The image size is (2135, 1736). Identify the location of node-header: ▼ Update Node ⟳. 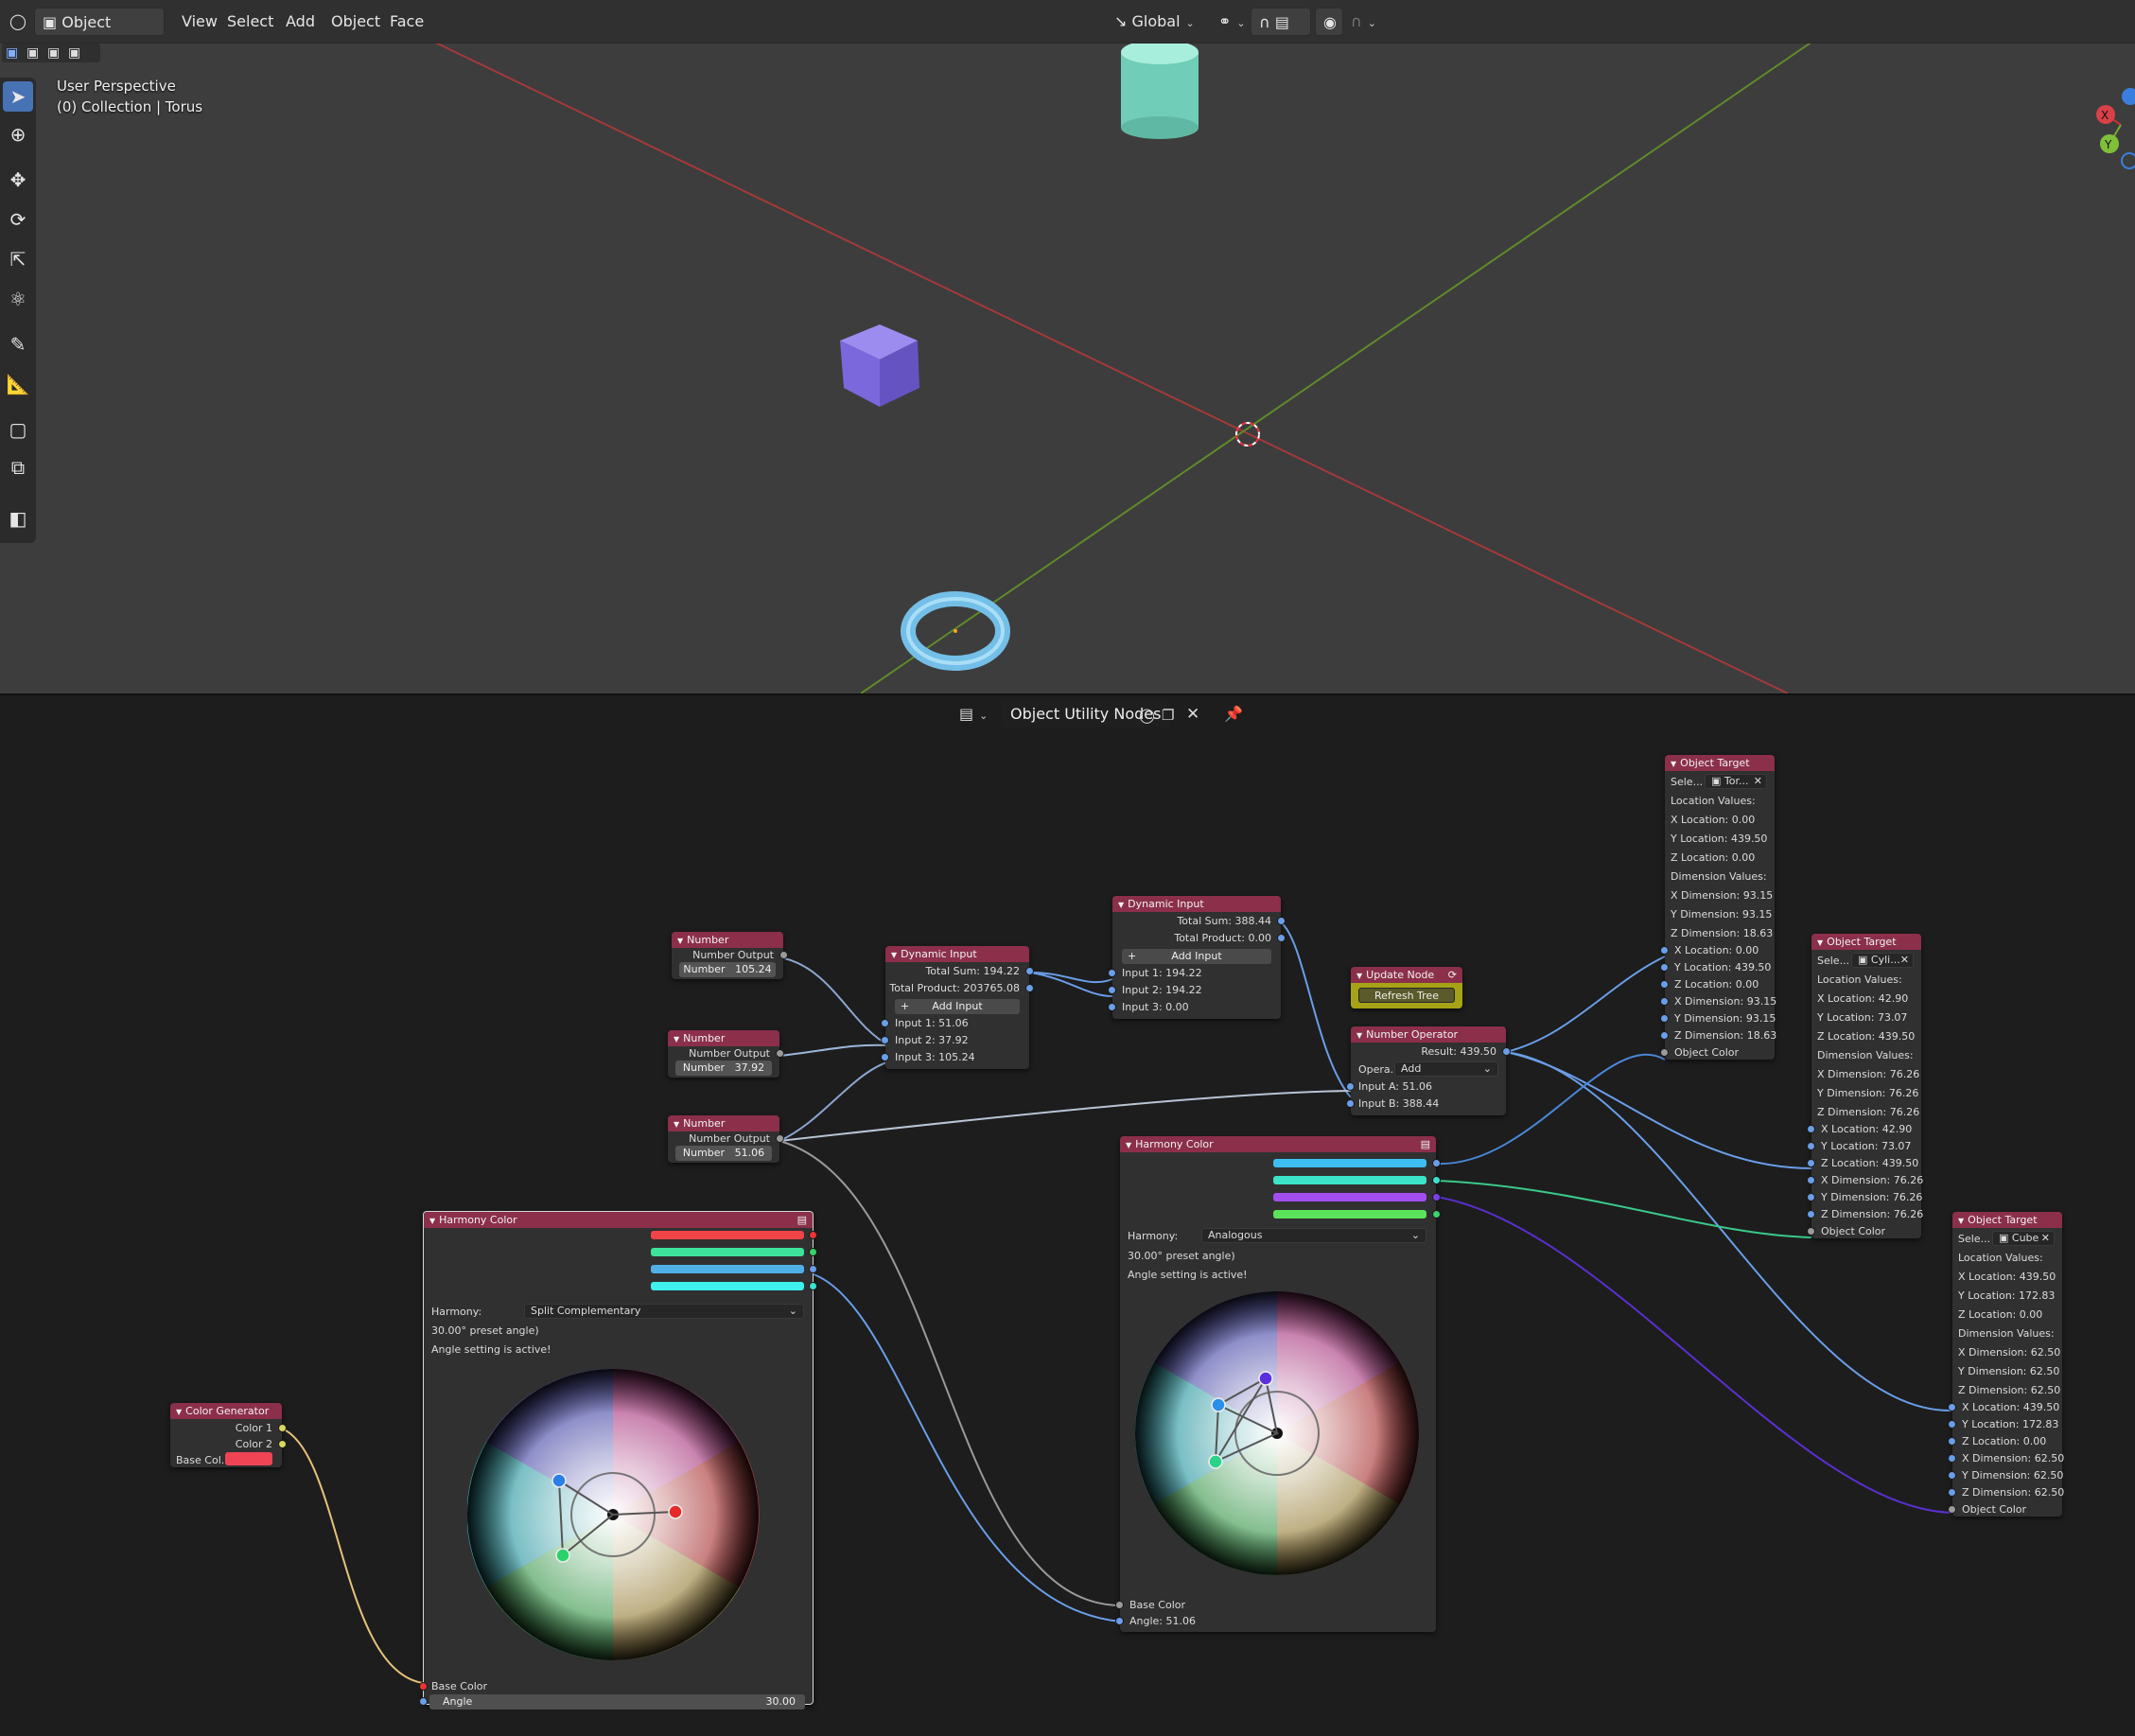
(1406, 975).